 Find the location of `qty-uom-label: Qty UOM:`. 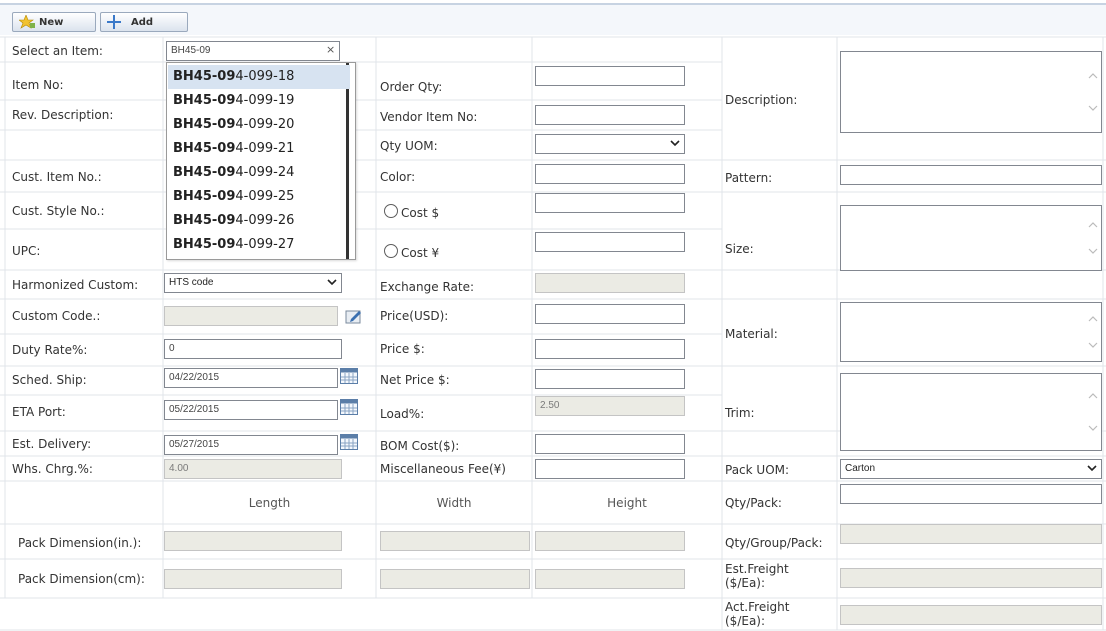

qty-uom-label: Qty UOM: is located at coordinates (409, 146).